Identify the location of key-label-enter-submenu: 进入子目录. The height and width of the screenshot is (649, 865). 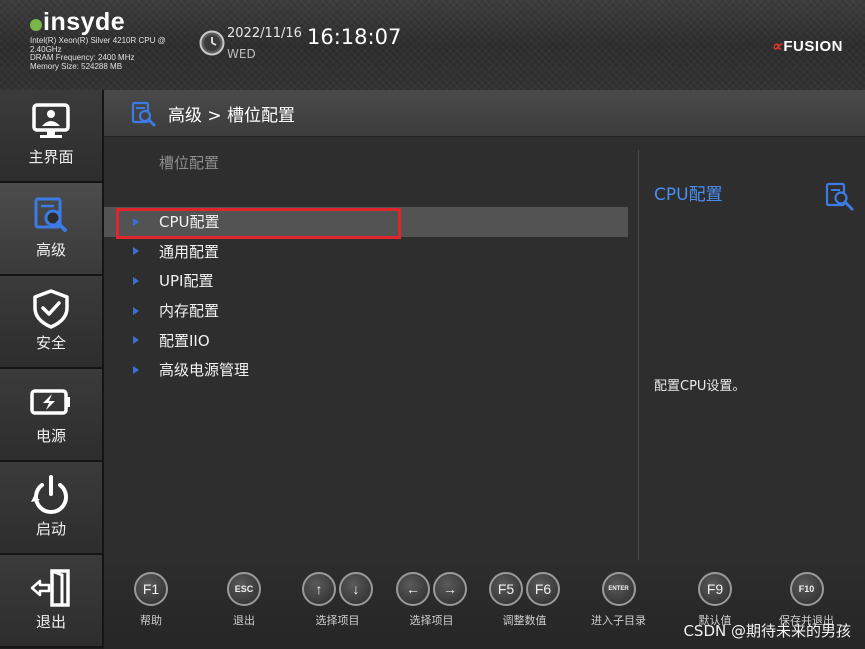
(618, 620).